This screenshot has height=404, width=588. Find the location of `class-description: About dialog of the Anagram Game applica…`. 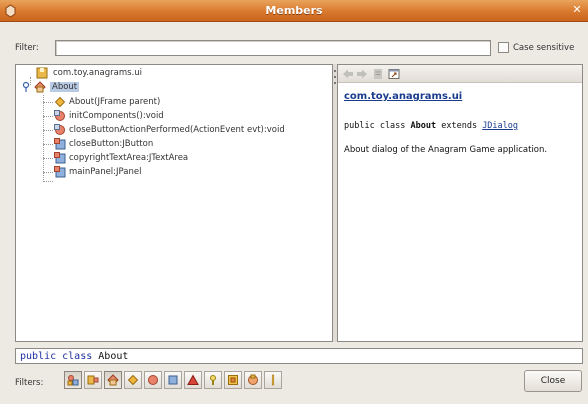

class-description: About dialog of the Anagram Game applica… is located at coordinates (446, 150).